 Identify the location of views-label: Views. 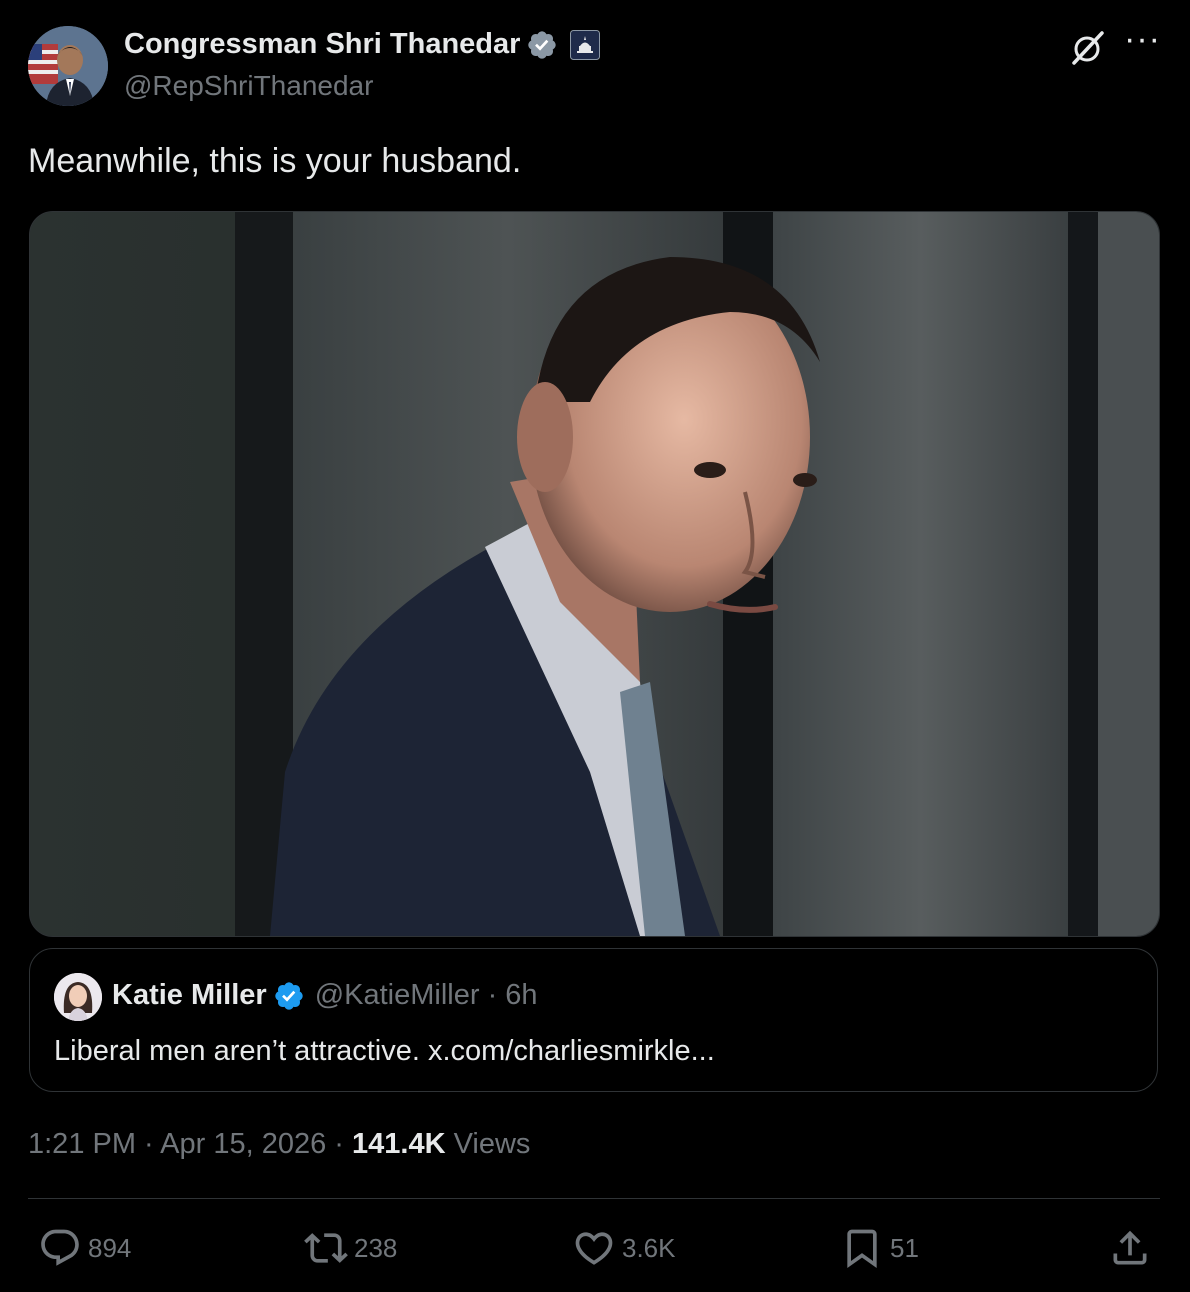
(488, 1144).